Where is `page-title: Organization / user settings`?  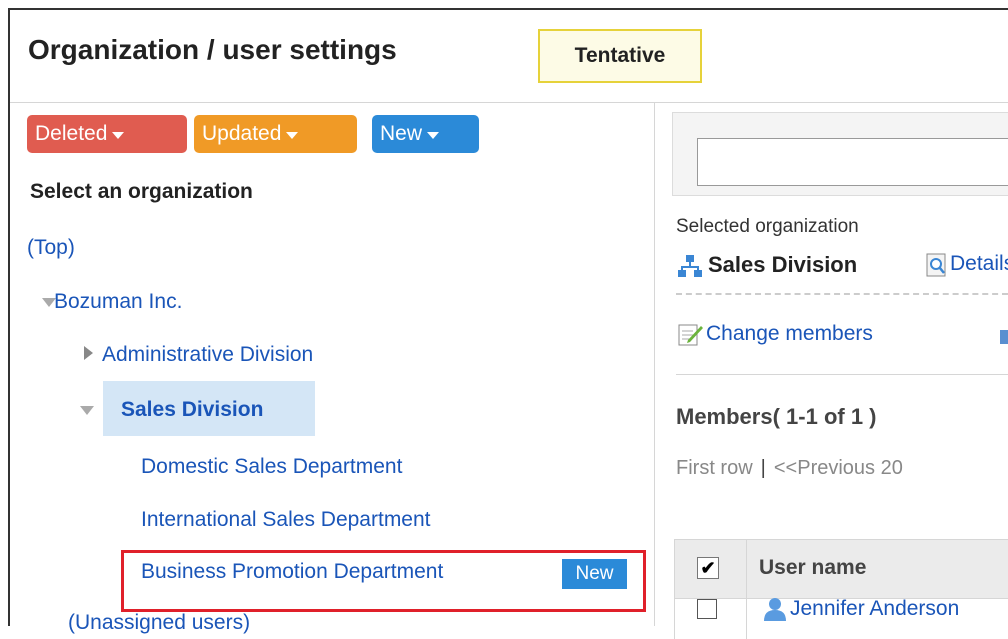
page-title: Organization / user settings is located at coordinates (212, 49).